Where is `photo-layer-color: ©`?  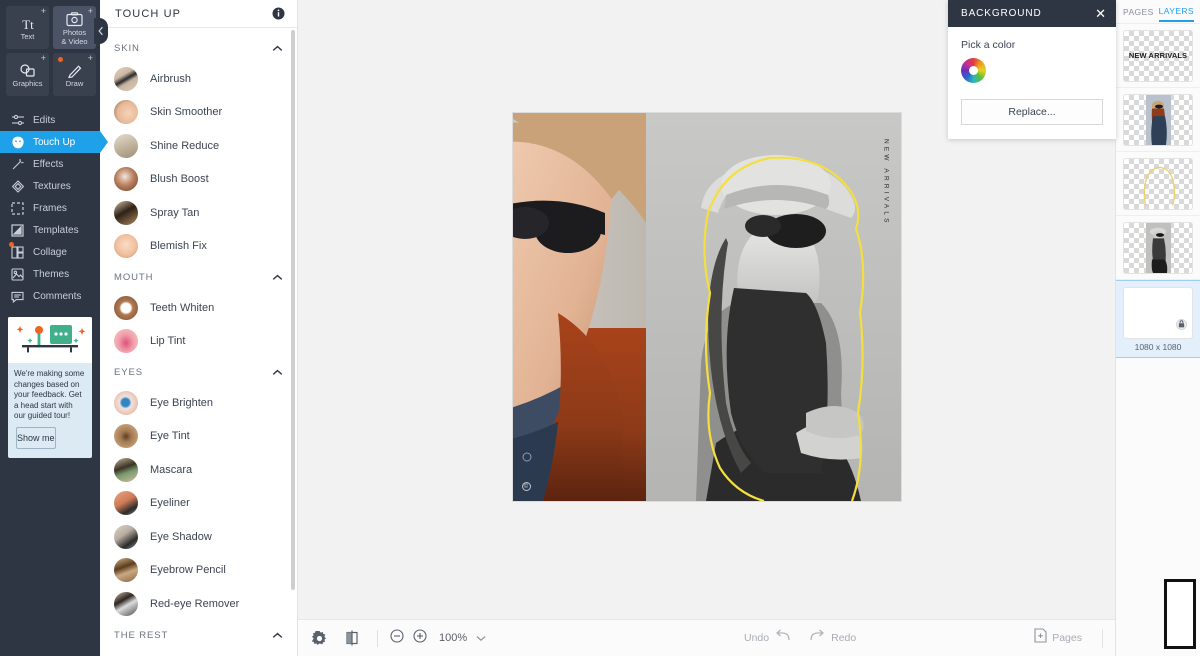 photo-layer-color: © is located at coordinates (579, 307).